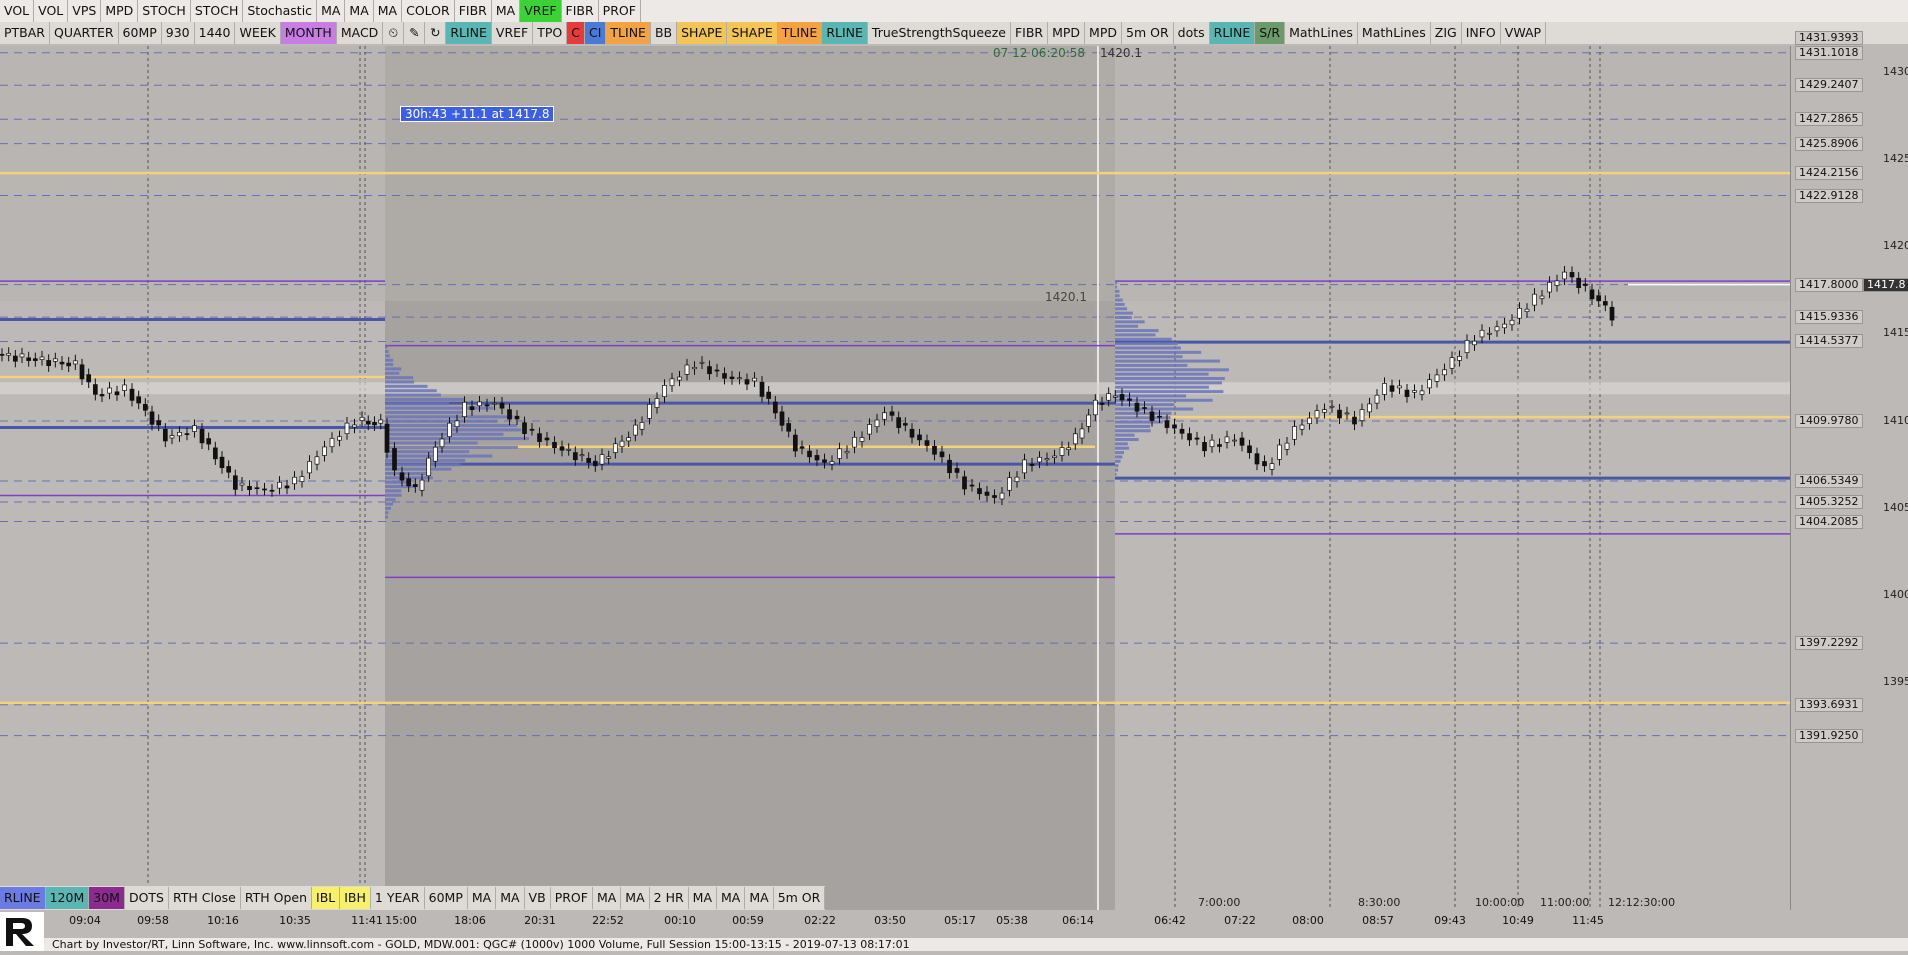 This screenshot has height=955, width=1908. Describe the element at coordinates (277, 898) in the screenshot. I see `toolbar-button-rth-open: RTH Open` at that location.